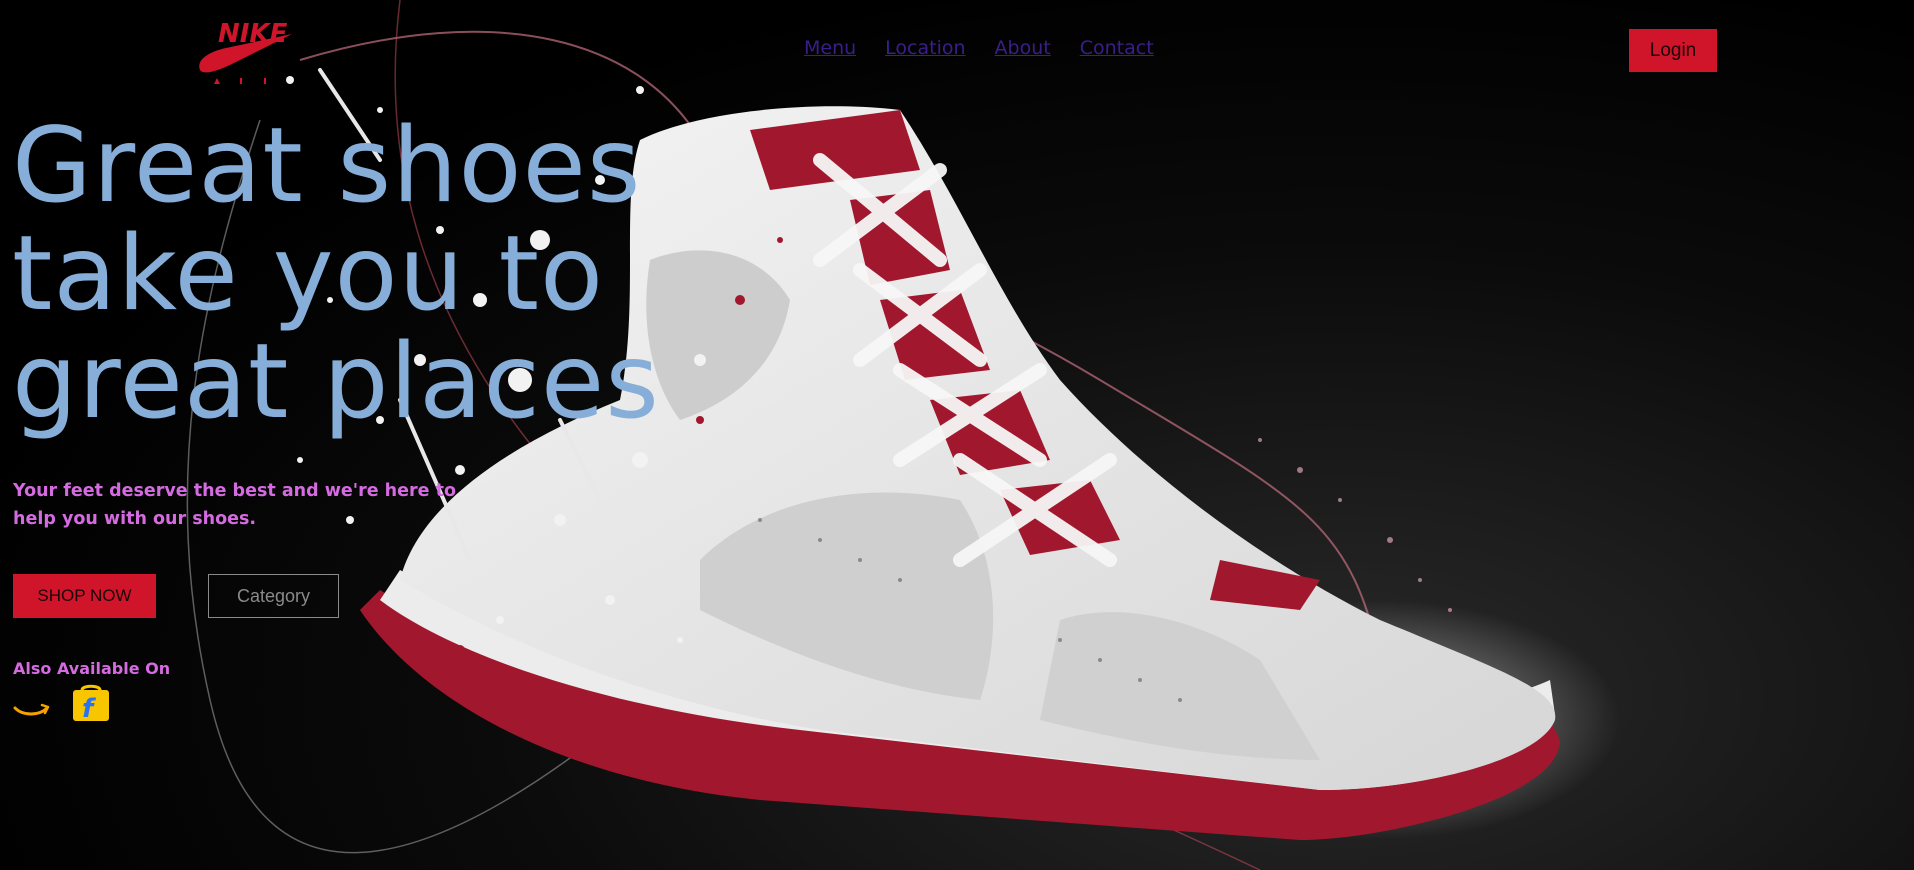 The height and width of the screenshot is (870, 1914). Describe the element at coordinates (1117, 48) in the screenshot. I see `nav-link-contact: Contact` at that location.